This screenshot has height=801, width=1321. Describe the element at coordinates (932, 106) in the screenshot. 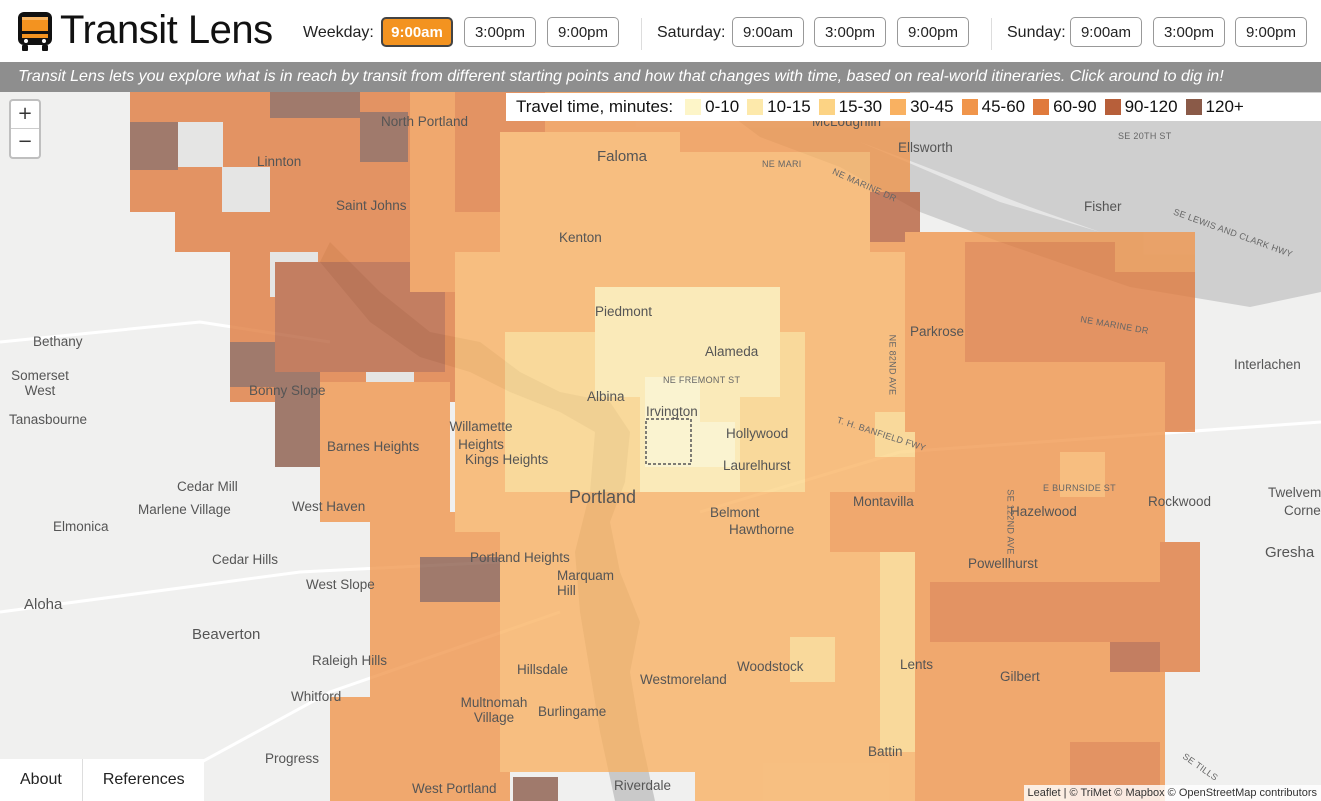

I see `legend-label: 30-45` at that location.